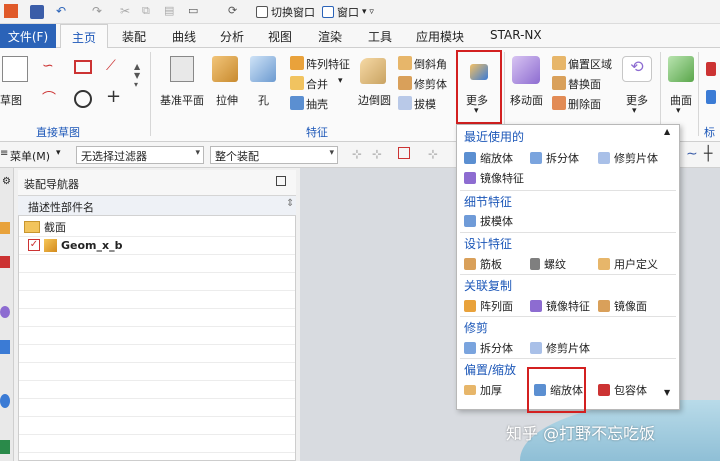 Image resolution: width=720 pixels, height=461 pixels. What do you see at coordinates (584, 104) in the screenshot?
I see `delete-face-label: 删除面` at bounding box center [584, 104].